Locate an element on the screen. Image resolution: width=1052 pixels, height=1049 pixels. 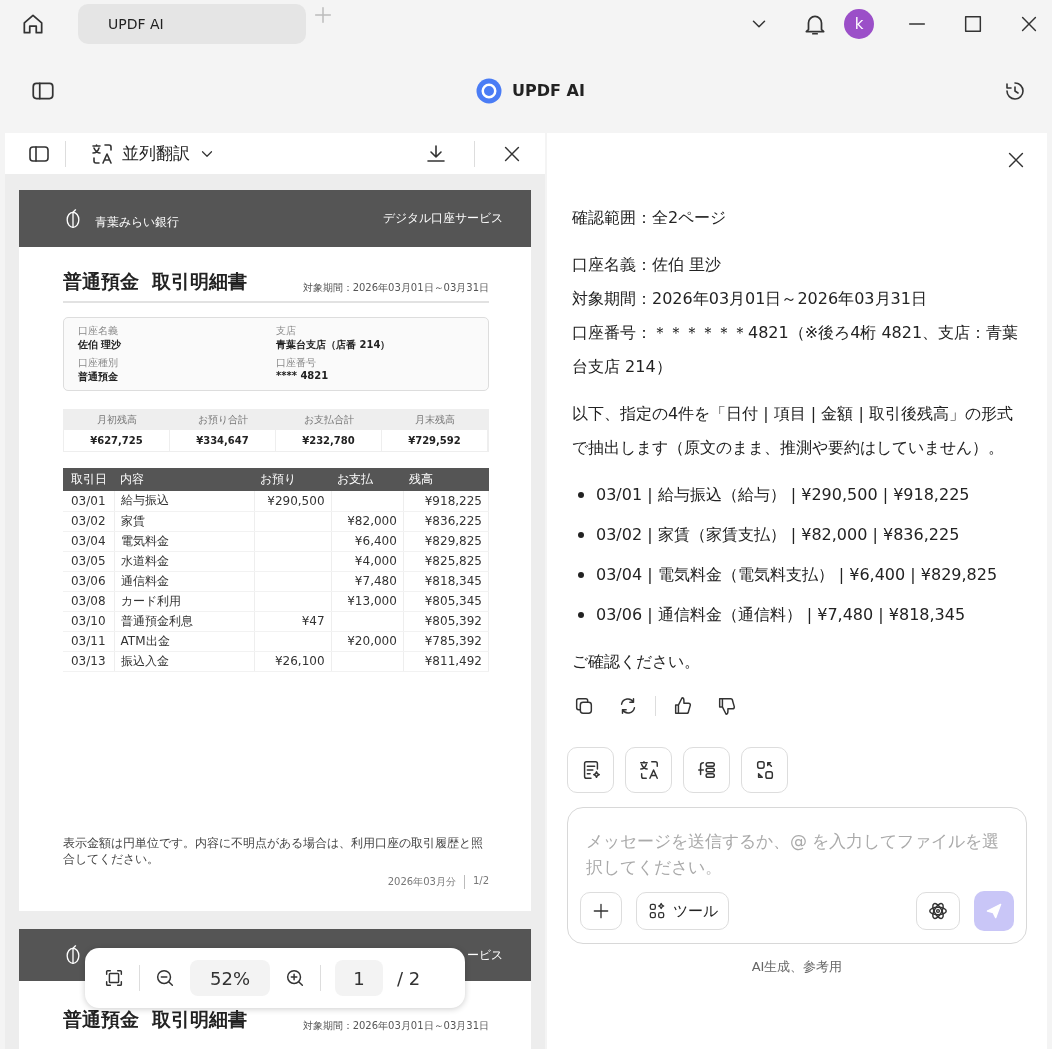
message-text: 以下、指定の4件を「日付 | 項目 | 金額 | 取引後残高」の形式で抽出します（原文のまま、推測や要約はしていません）。 is located at coordinates (793, 431).